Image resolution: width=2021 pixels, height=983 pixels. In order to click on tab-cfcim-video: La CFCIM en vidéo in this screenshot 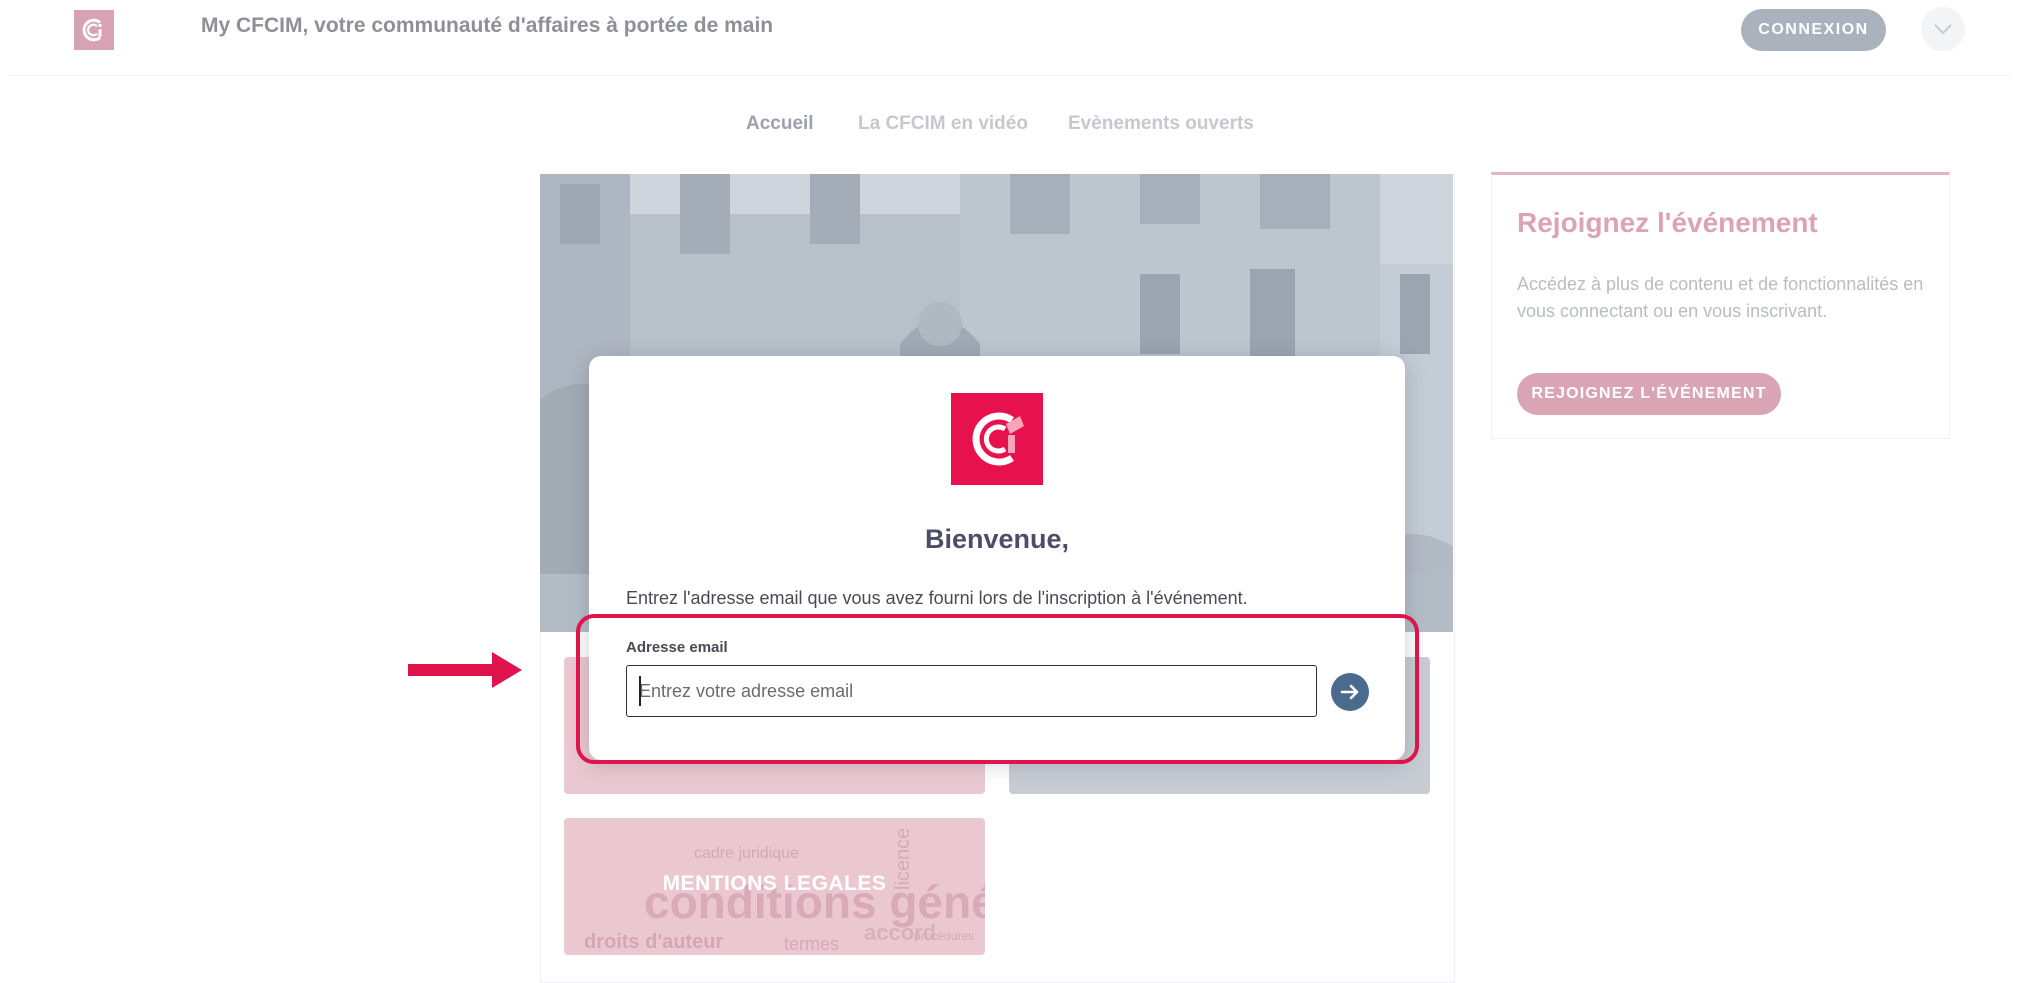, I will do `click(943, 124)`.